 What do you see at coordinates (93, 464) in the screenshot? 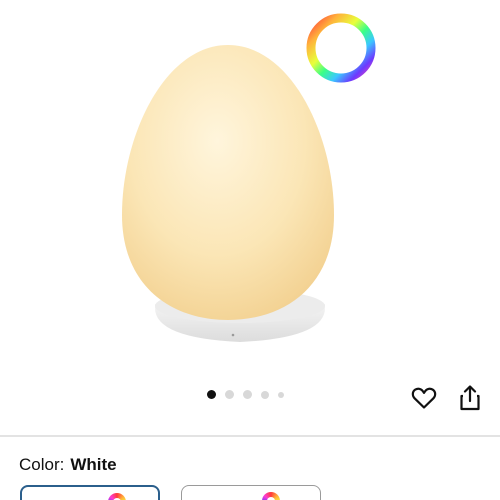
I see `color-value: White` at bounding box center [93, 464].